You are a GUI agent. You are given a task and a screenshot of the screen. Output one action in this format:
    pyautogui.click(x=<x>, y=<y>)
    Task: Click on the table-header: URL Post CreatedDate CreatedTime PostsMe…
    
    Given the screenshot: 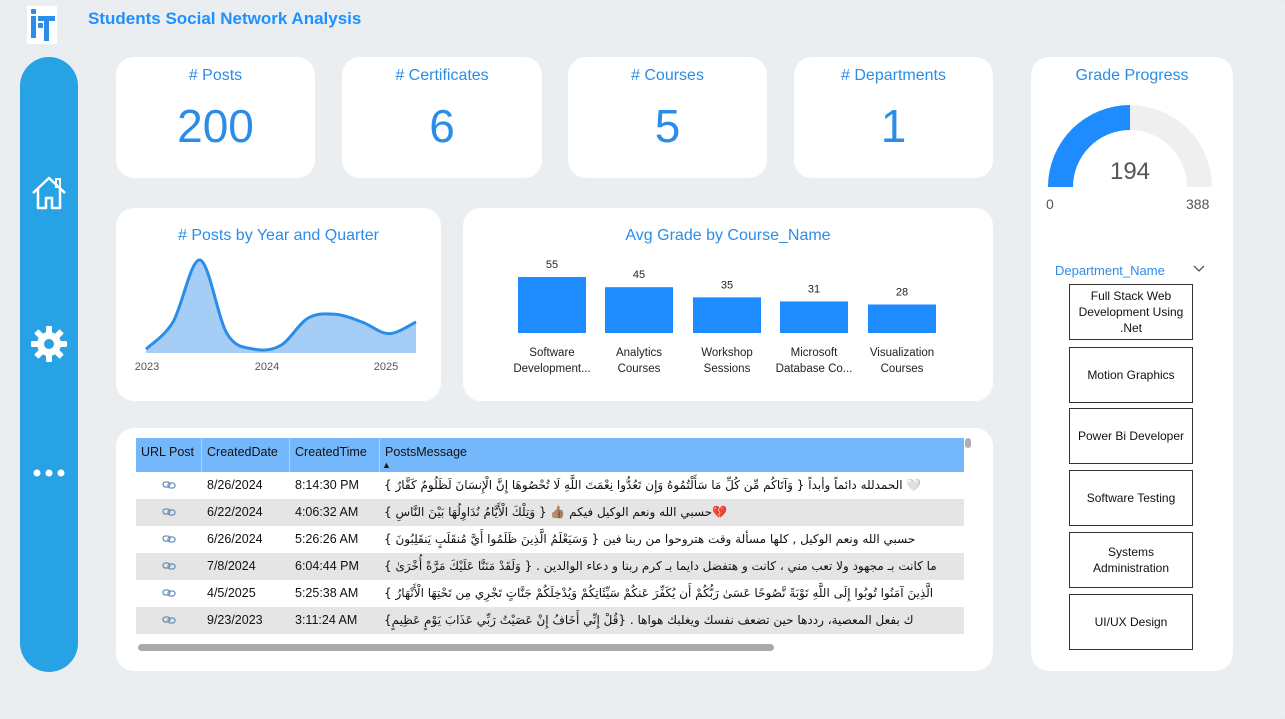 What is the action you would take?
    pyautogui.click(x=550, y=455)
    